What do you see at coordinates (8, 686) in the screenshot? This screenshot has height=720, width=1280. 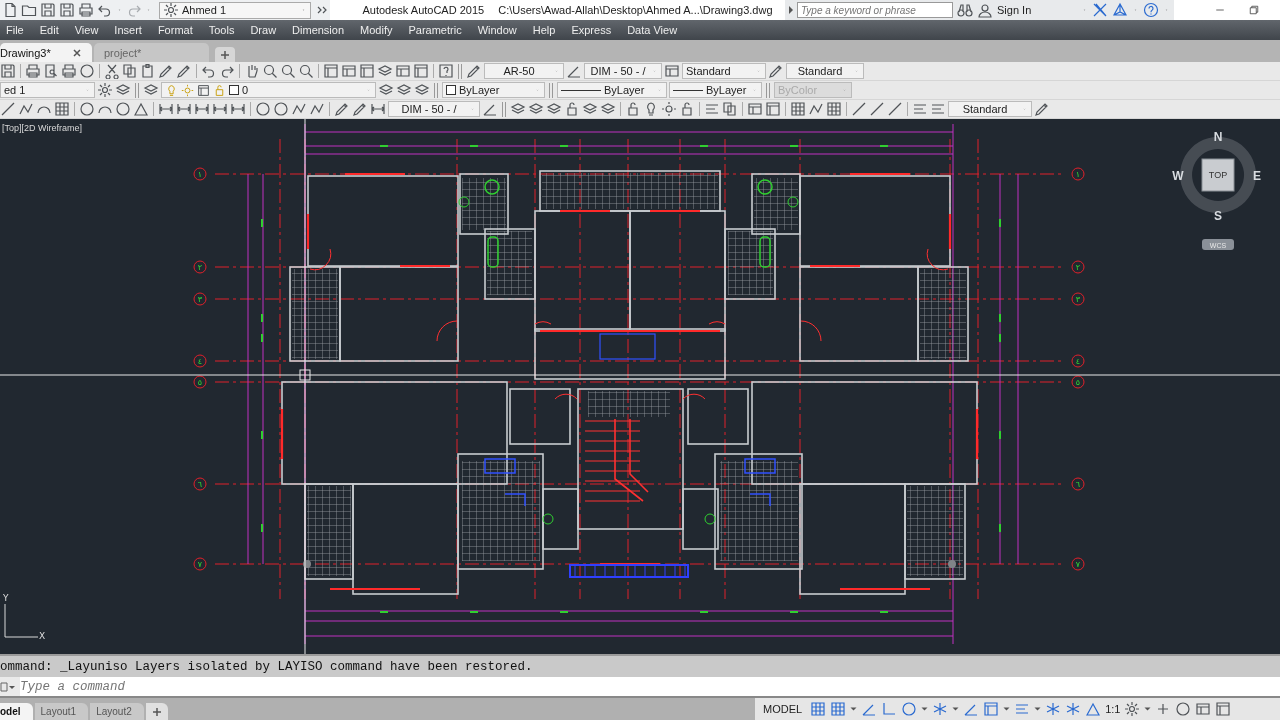 I see `command-icon` at bounding box center [8, 686].